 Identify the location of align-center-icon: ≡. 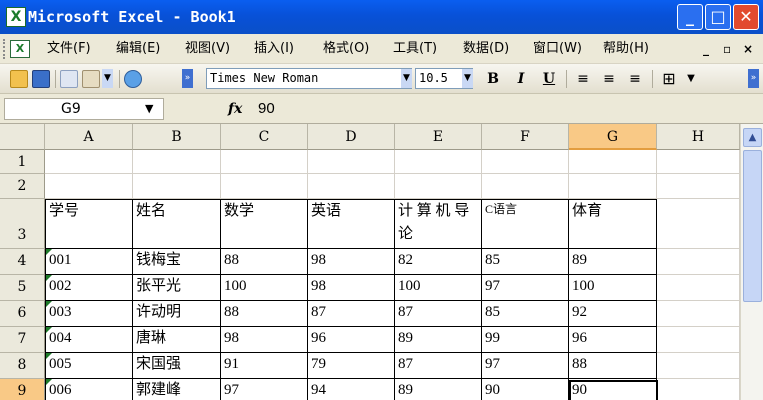
(609, 79).